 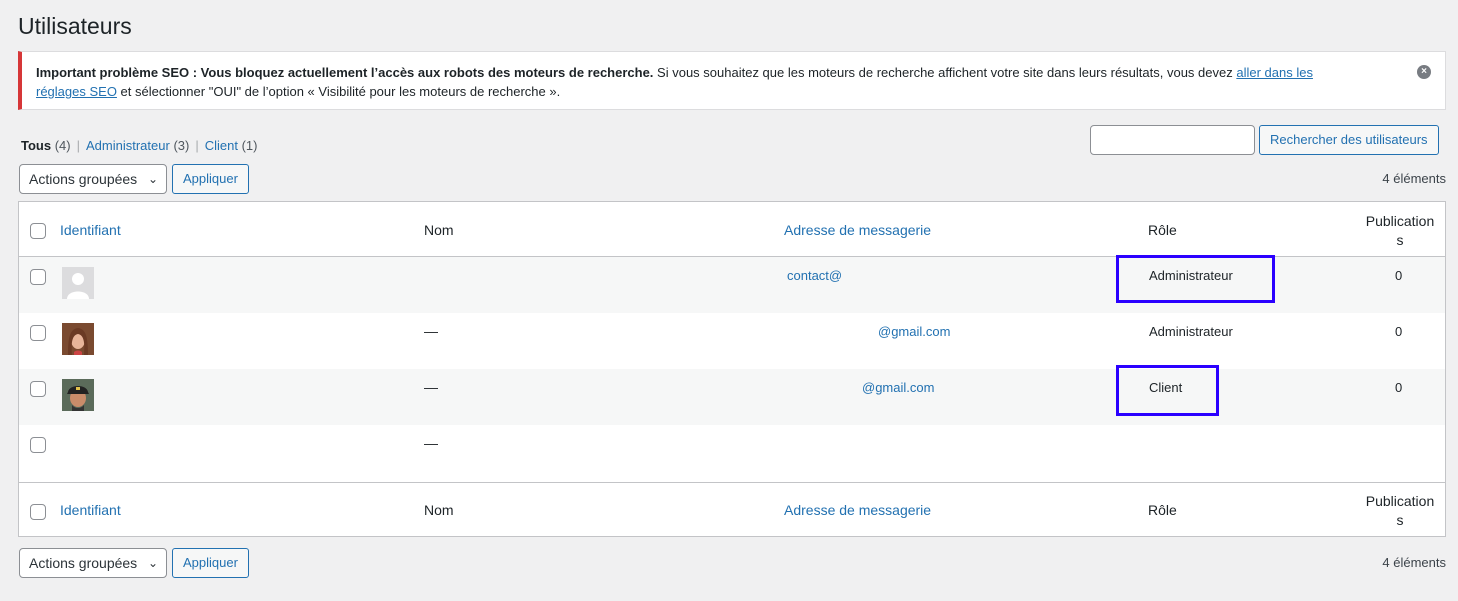 What do you see at coordinates (1424, 72) in the screenshot?
I see `dismiss-notice-icon: ×` at bounding box center [1424, 72].